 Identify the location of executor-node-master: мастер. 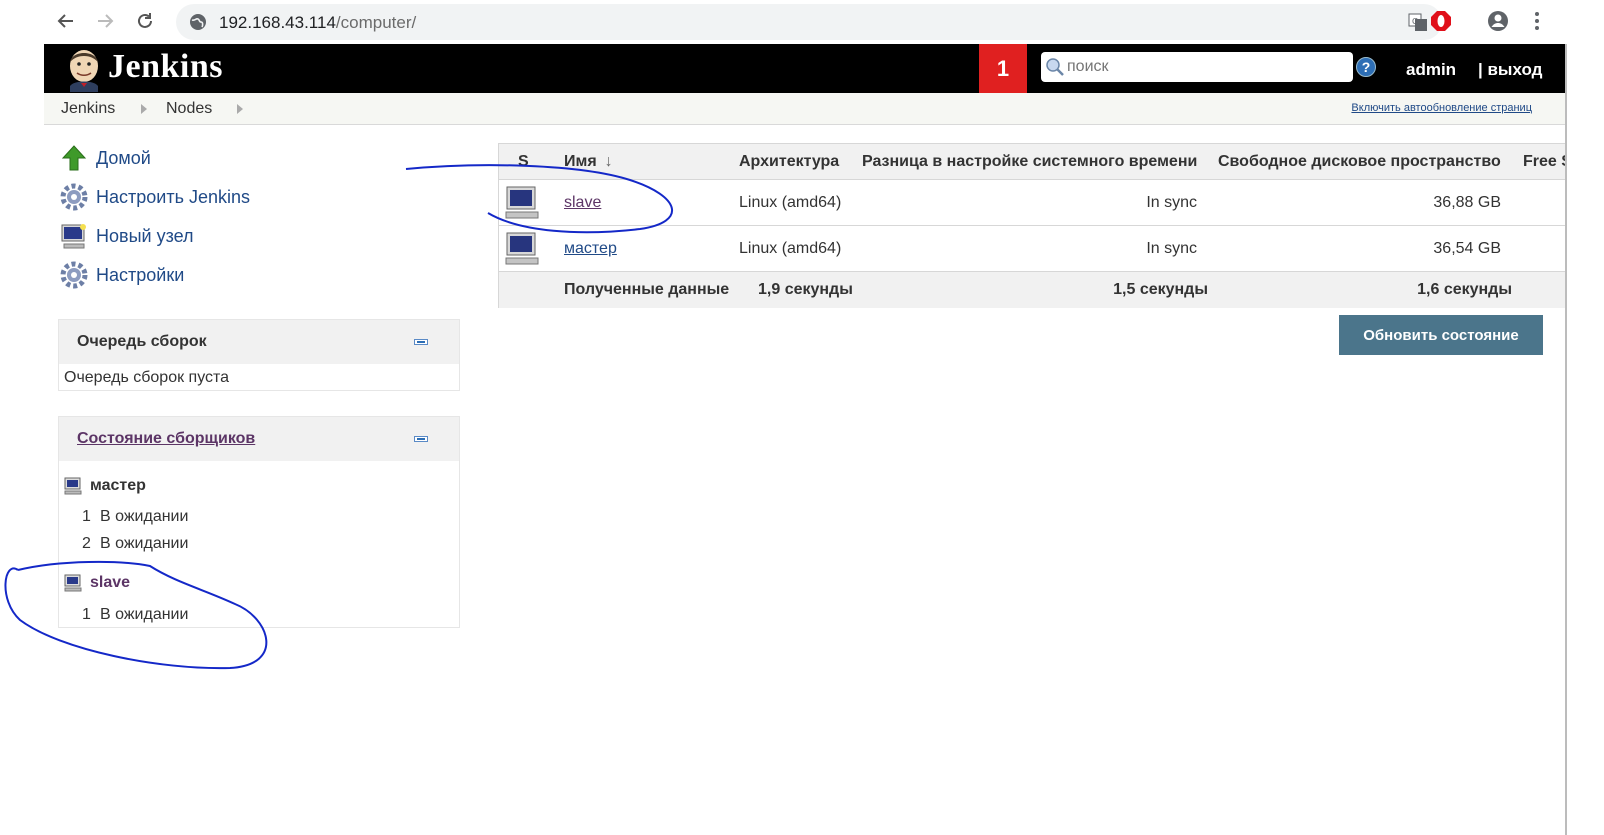
(105, 486).